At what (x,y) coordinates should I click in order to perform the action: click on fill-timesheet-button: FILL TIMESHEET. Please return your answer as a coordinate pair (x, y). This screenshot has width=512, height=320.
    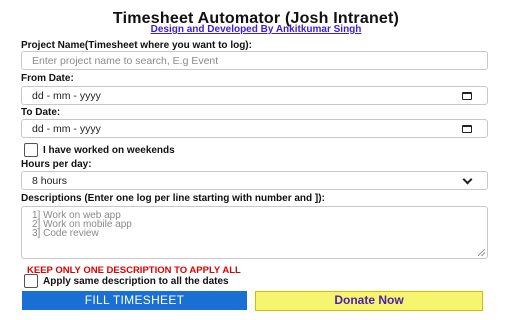
    Looking at the image, I should click on (134, 300).